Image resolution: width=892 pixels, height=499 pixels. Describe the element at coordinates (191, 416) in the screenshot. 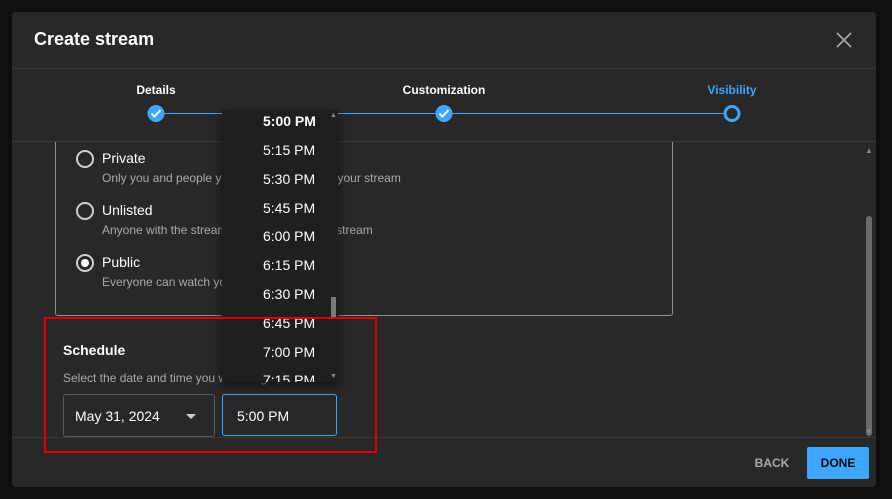

I see `chevron-down-icon` at that location.